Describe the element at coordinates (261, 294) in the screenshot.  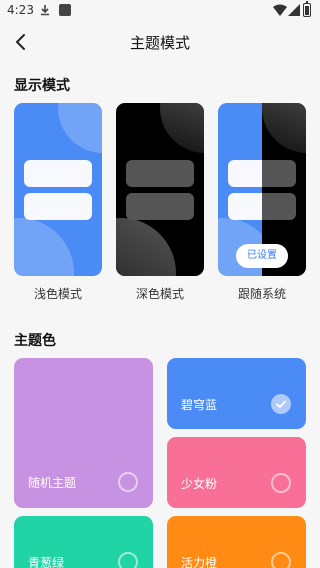
I see `mode-follow-label: 跟随系统` at that location.